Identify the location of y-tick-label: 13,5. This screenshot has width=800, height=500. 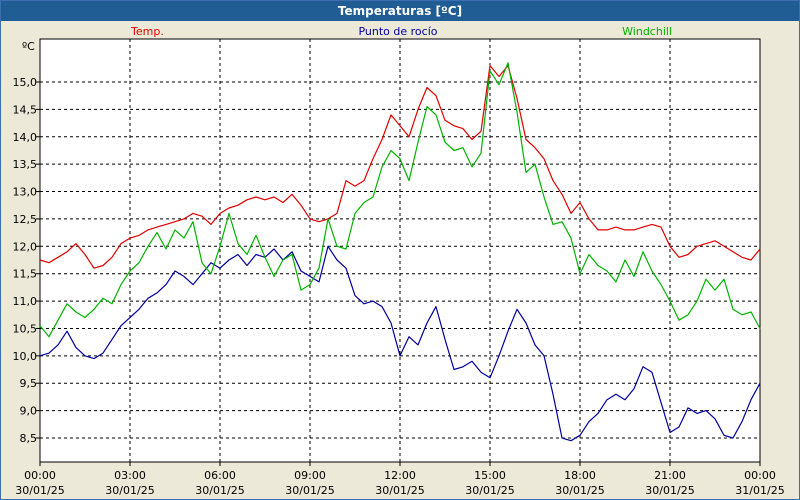
(25, 164).